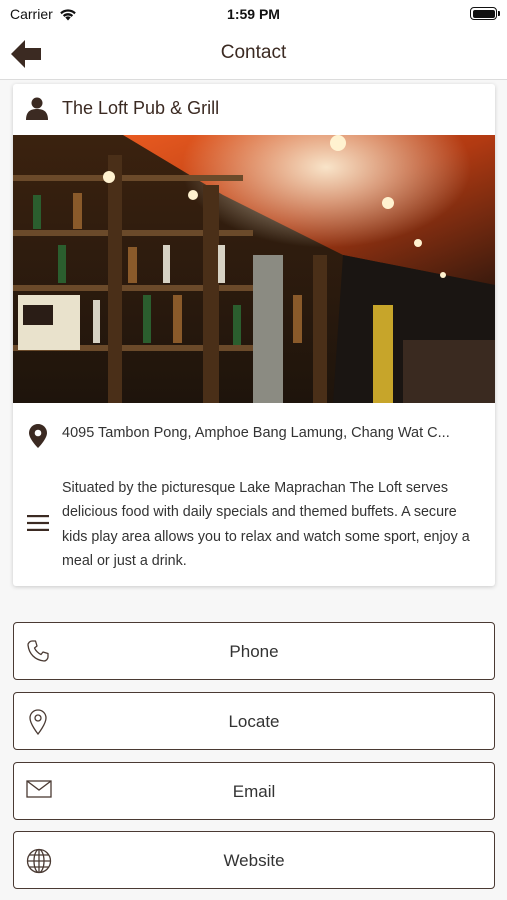 Image resolution: width=507 pixels, height=900 pixels. I want to click on email-button: Email, so click(254, 791).